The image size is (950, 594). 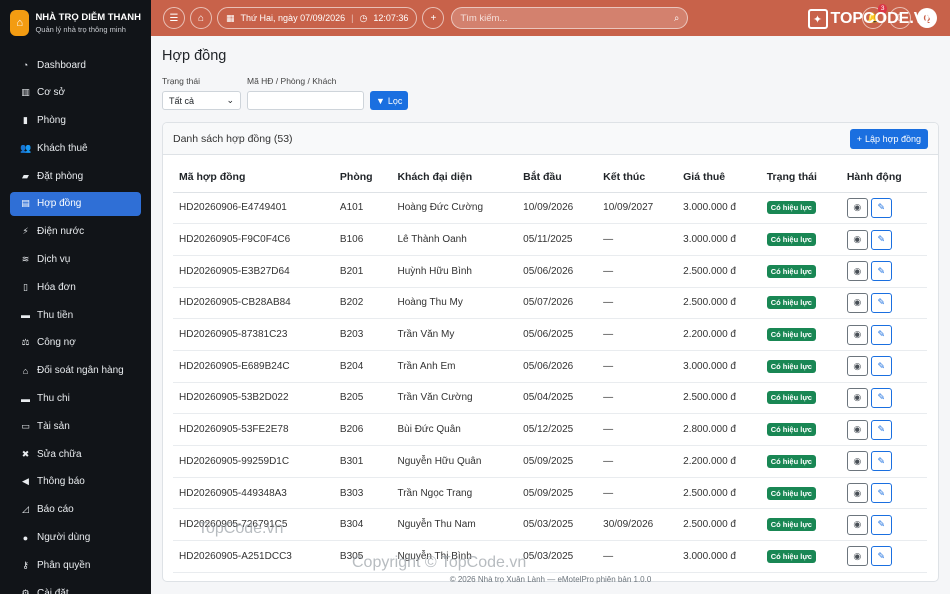 What do you see at coordinates (61, 65) in the screenshot?
I see `sidebar-item-label: Dashboard` at bounding box center [61, 65].